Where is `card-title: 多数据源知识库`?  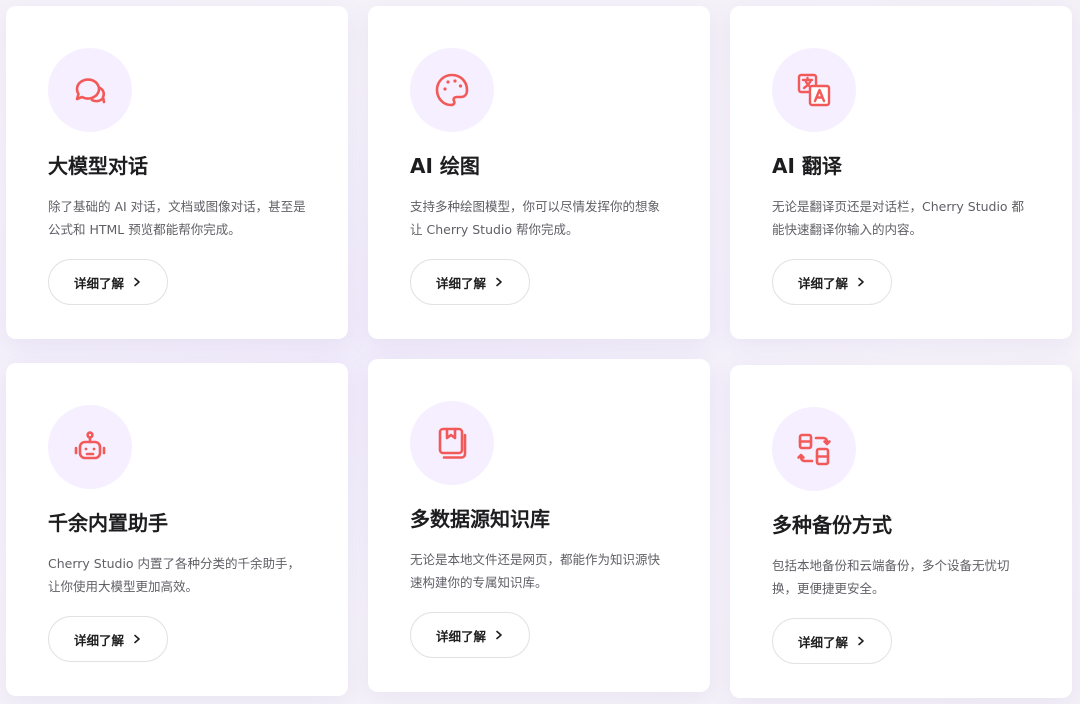 card-title: 多数据源知识库 is located at coordinates (480, 519).